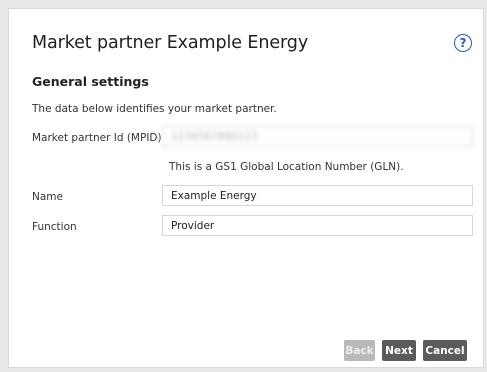  I want to click on back-button: Back, so click(359, 350).